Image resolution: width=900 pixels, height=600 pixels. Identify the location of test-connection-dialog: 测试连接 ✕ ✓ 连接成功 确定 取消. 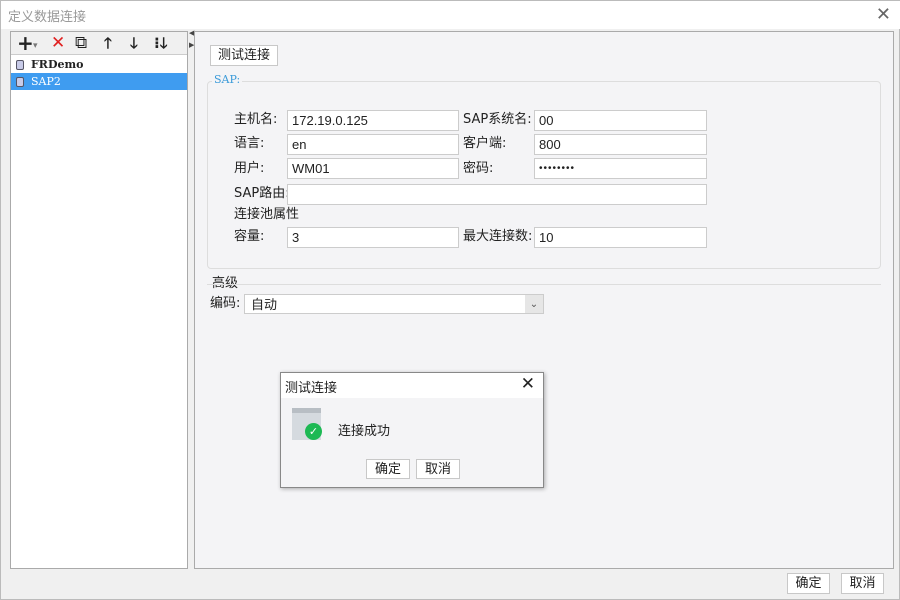
(412, 430).